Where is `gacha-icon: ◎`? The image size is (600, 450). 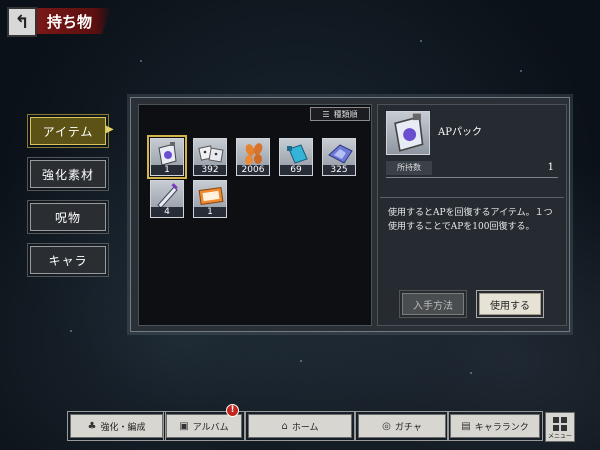 gacha-icon: ◎ is located at coordinates (386, 426).